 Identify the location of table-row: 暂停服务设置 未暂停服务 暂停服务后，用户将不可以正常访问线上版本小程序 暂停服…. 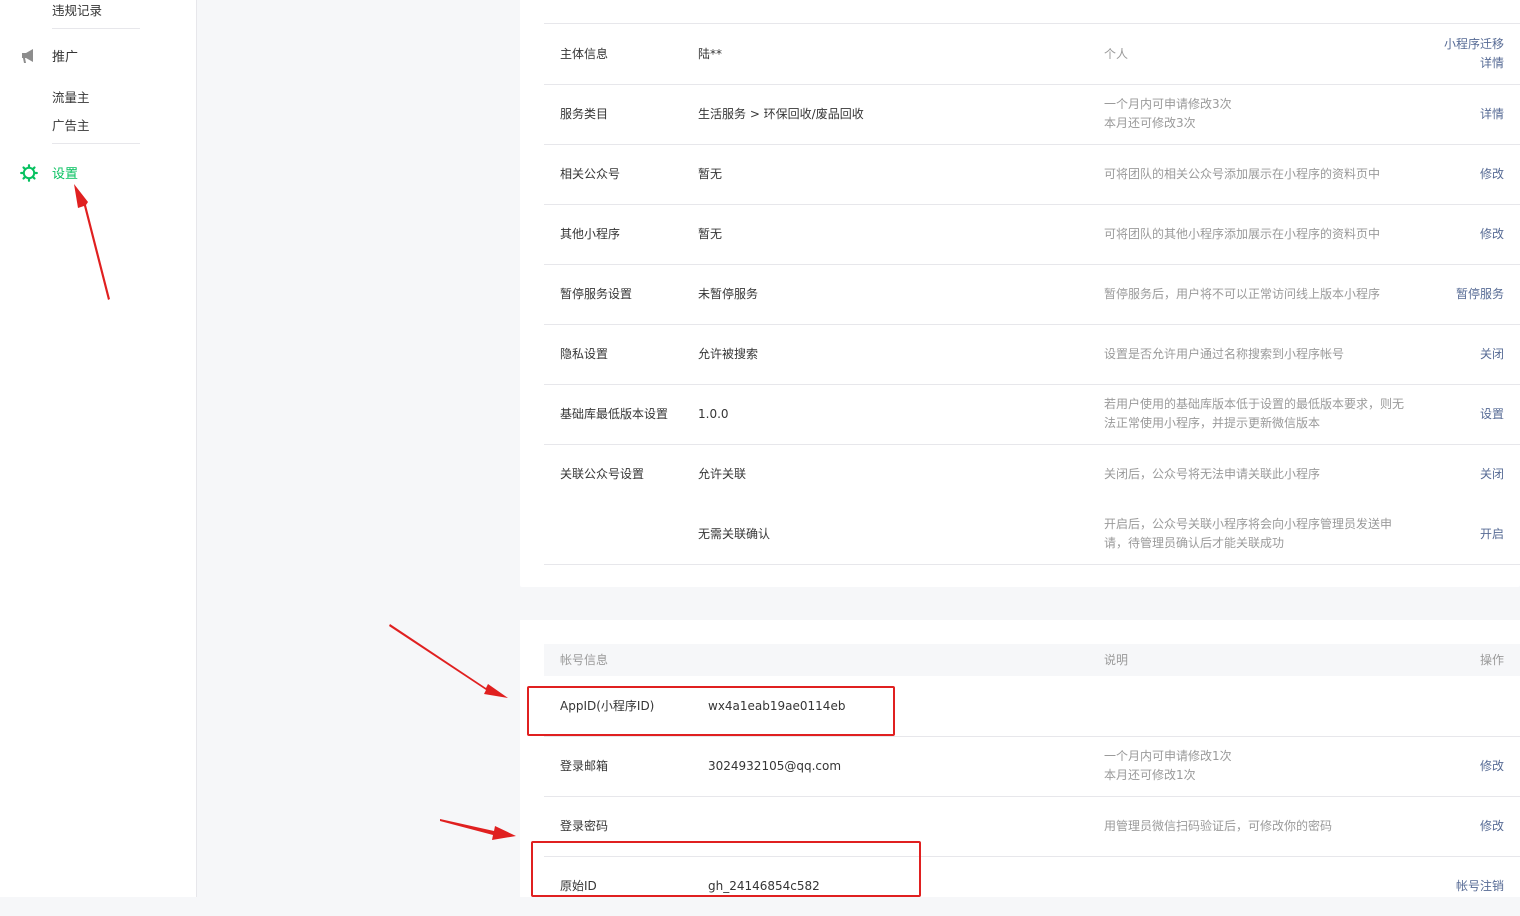
(1032, 294).